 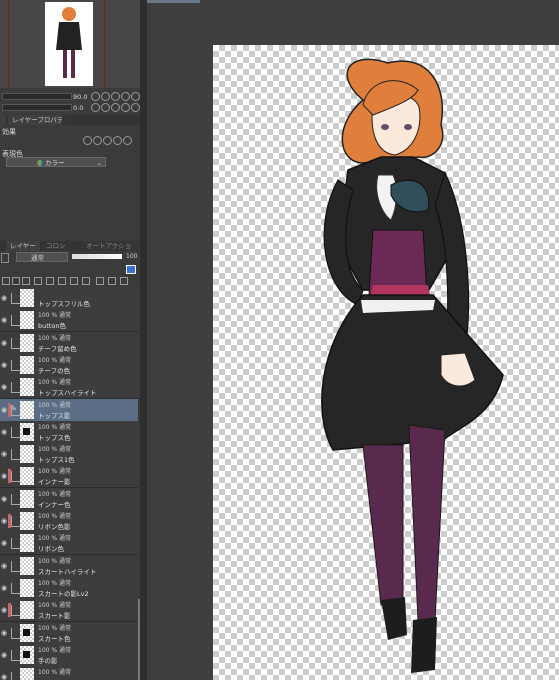 What do you see at coordinates (78, 108) in the screenshot?
I see `rotate-value: 0.0` at bounding box center [78, 108].